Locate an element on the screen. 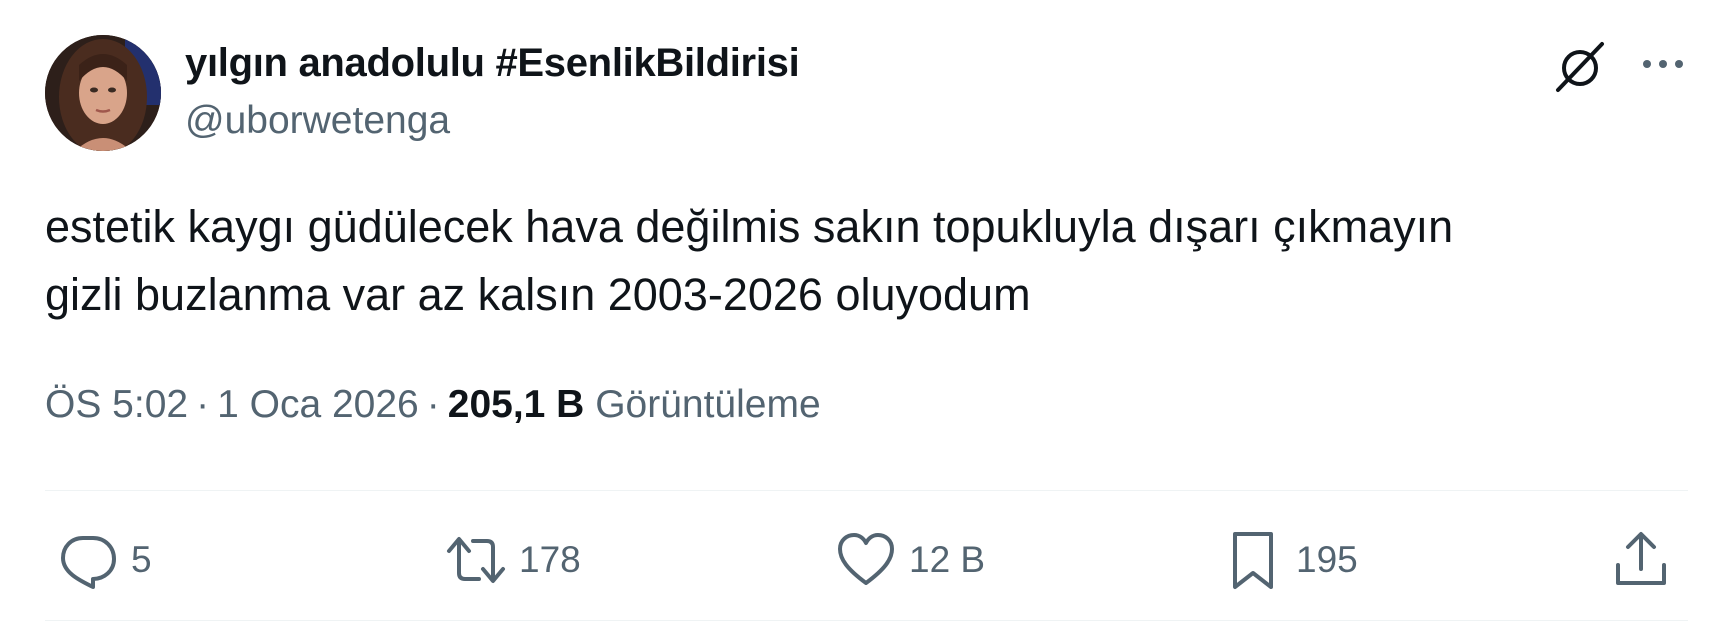 The width and height of the screenshot is (1716, 624). more-options-icon is located at coordinates (1663, 64).